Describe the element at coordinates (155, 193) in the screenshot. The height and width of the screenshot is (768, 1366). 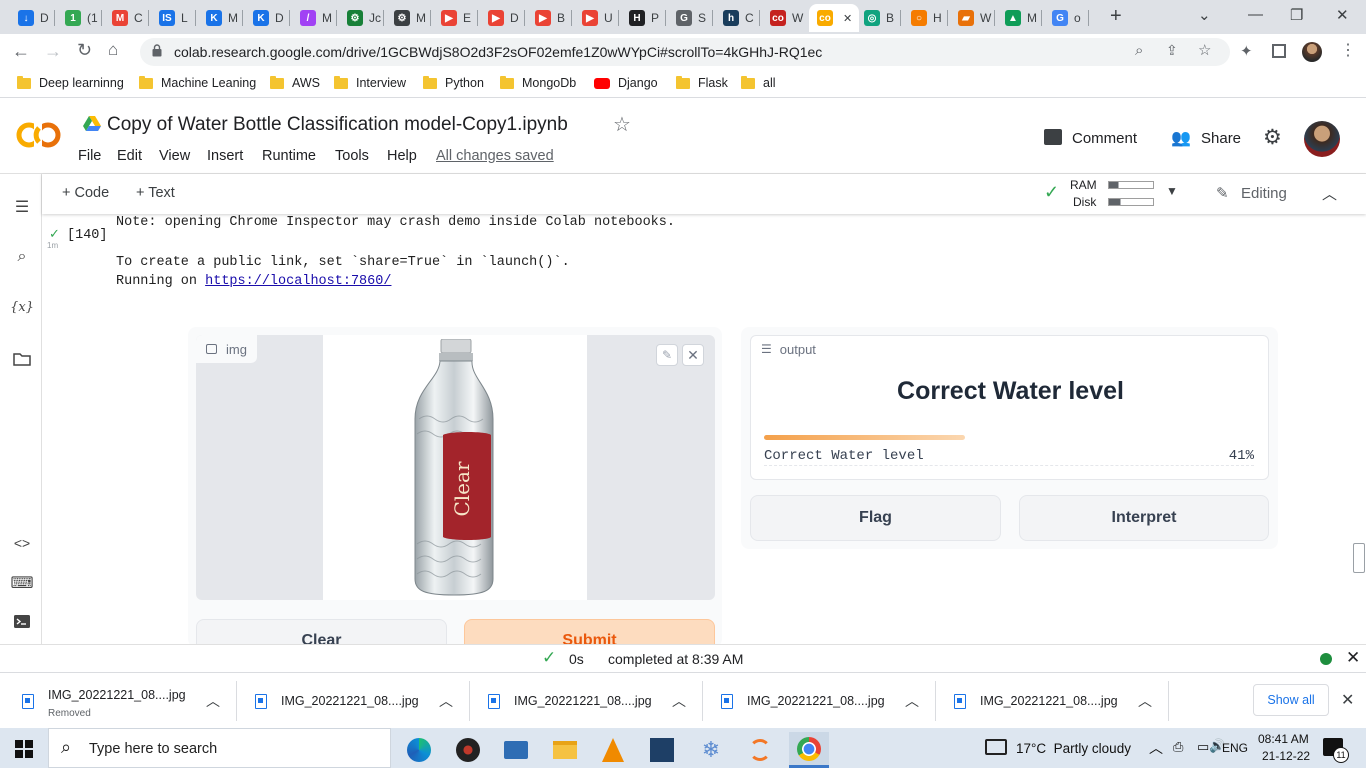
I see `add-text-button: + Text` at that location.